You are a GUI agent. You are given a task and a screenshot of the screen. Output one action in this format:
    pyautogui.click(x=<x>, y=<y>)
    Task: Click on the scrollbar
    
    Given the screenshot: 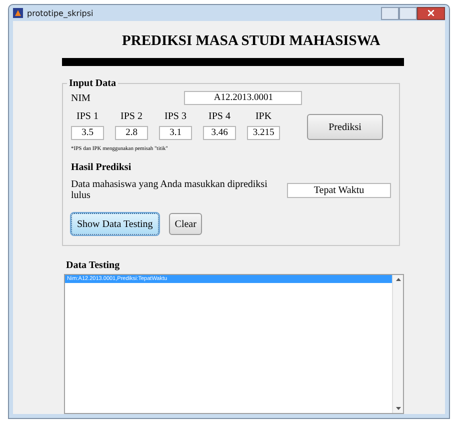 What is the action you would take?
    pyautogui.click(x=397, y=344)
    